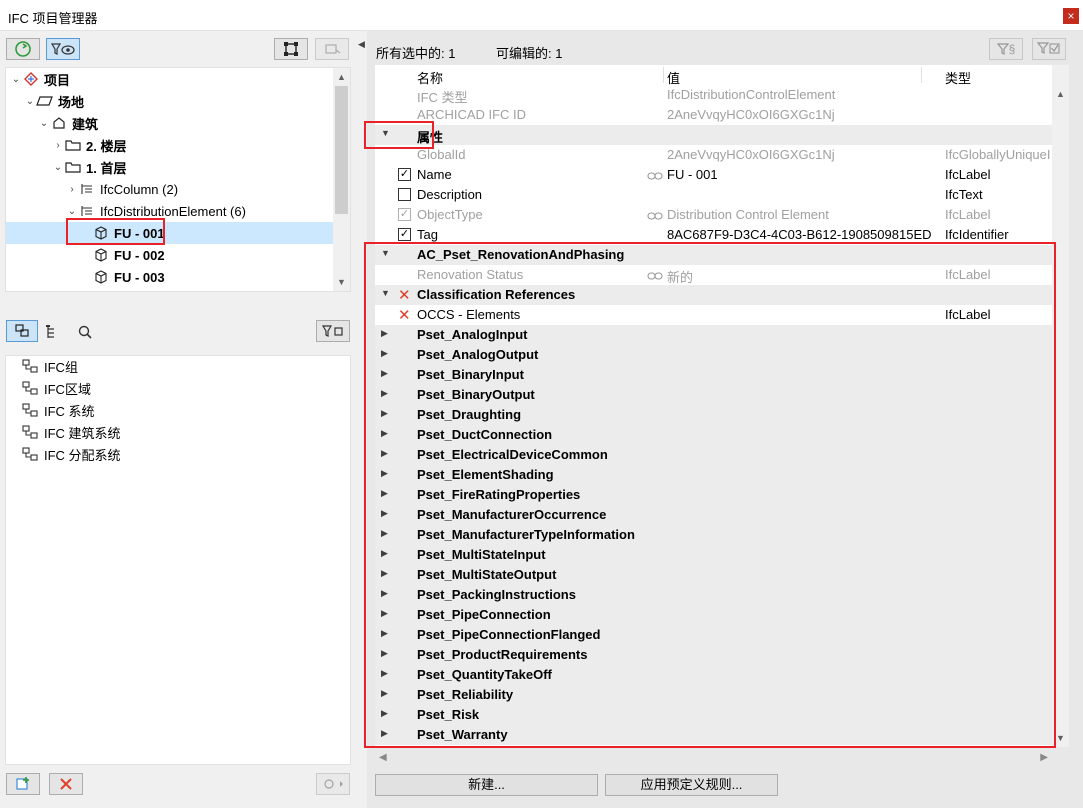  What do you see at coordinates (713, 195) in the screenshot?
I see `property-row: Description IfcText` at bounding box center [713, 195].